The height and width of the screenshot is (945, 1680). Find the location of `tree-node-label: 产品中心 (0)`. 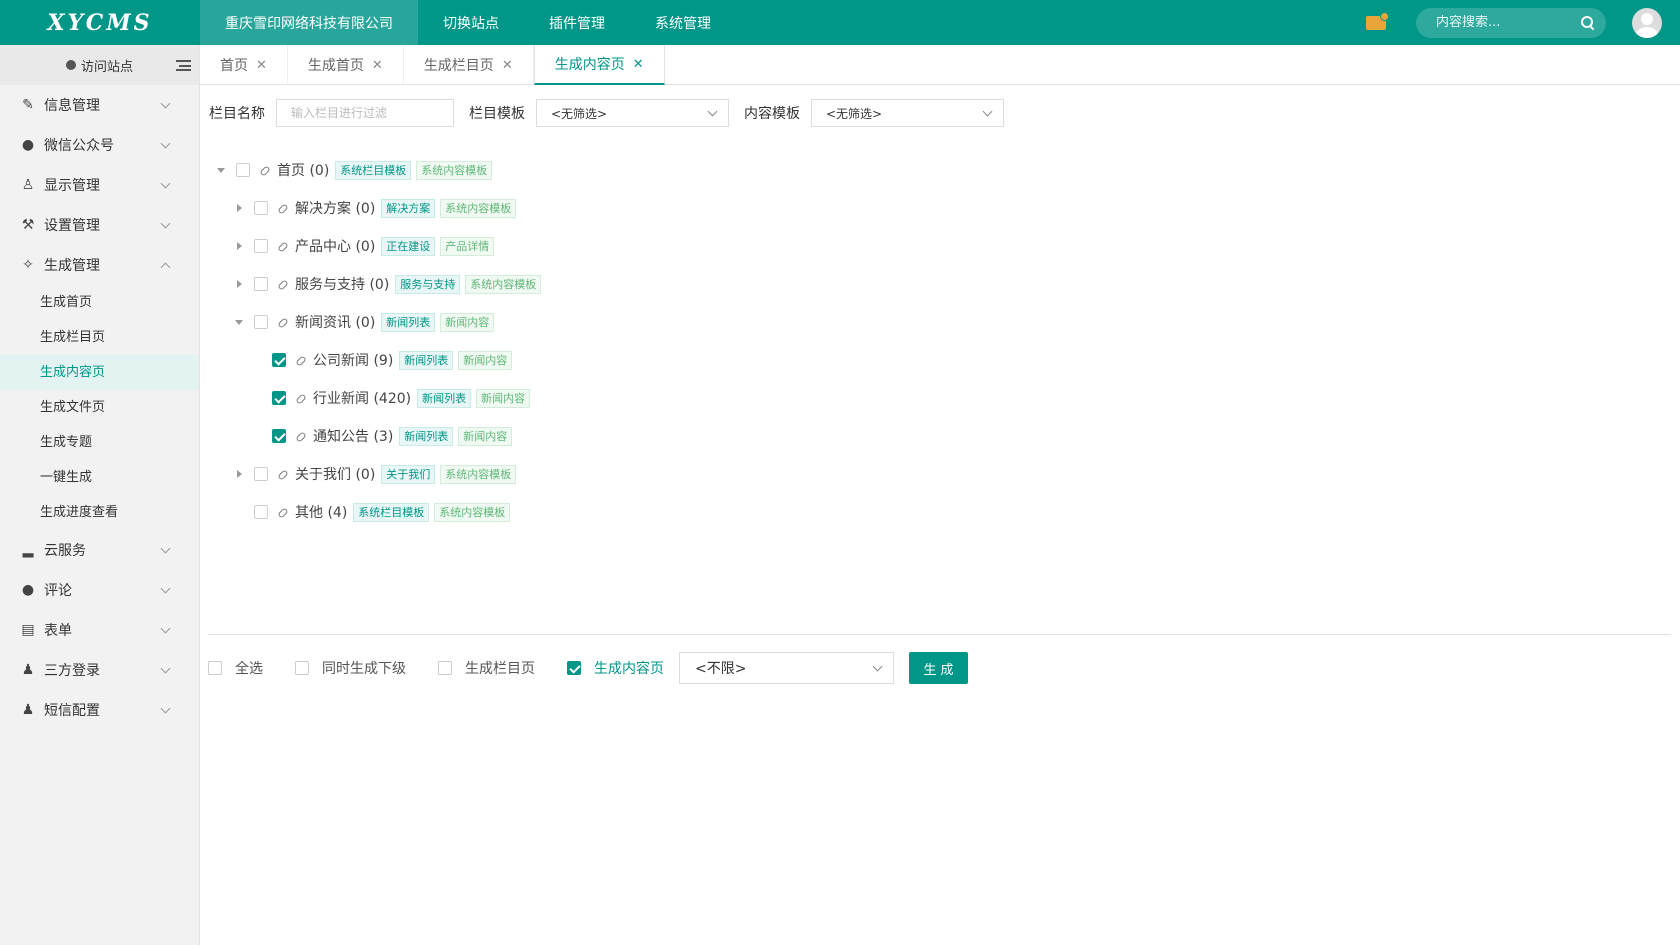

tree-node-label: 产品中心 (0) is located at coordinates (335, 246).